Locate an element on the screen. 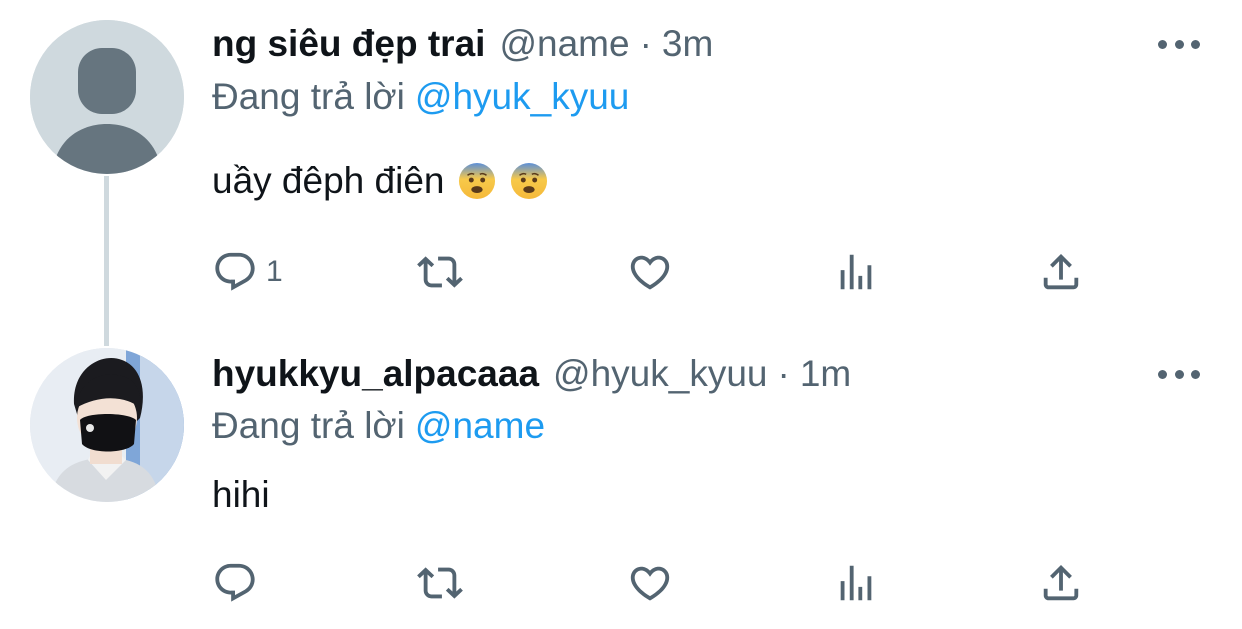 The image size is (1242, 629). timestamp: 1m is located at coordinates (825, 374).